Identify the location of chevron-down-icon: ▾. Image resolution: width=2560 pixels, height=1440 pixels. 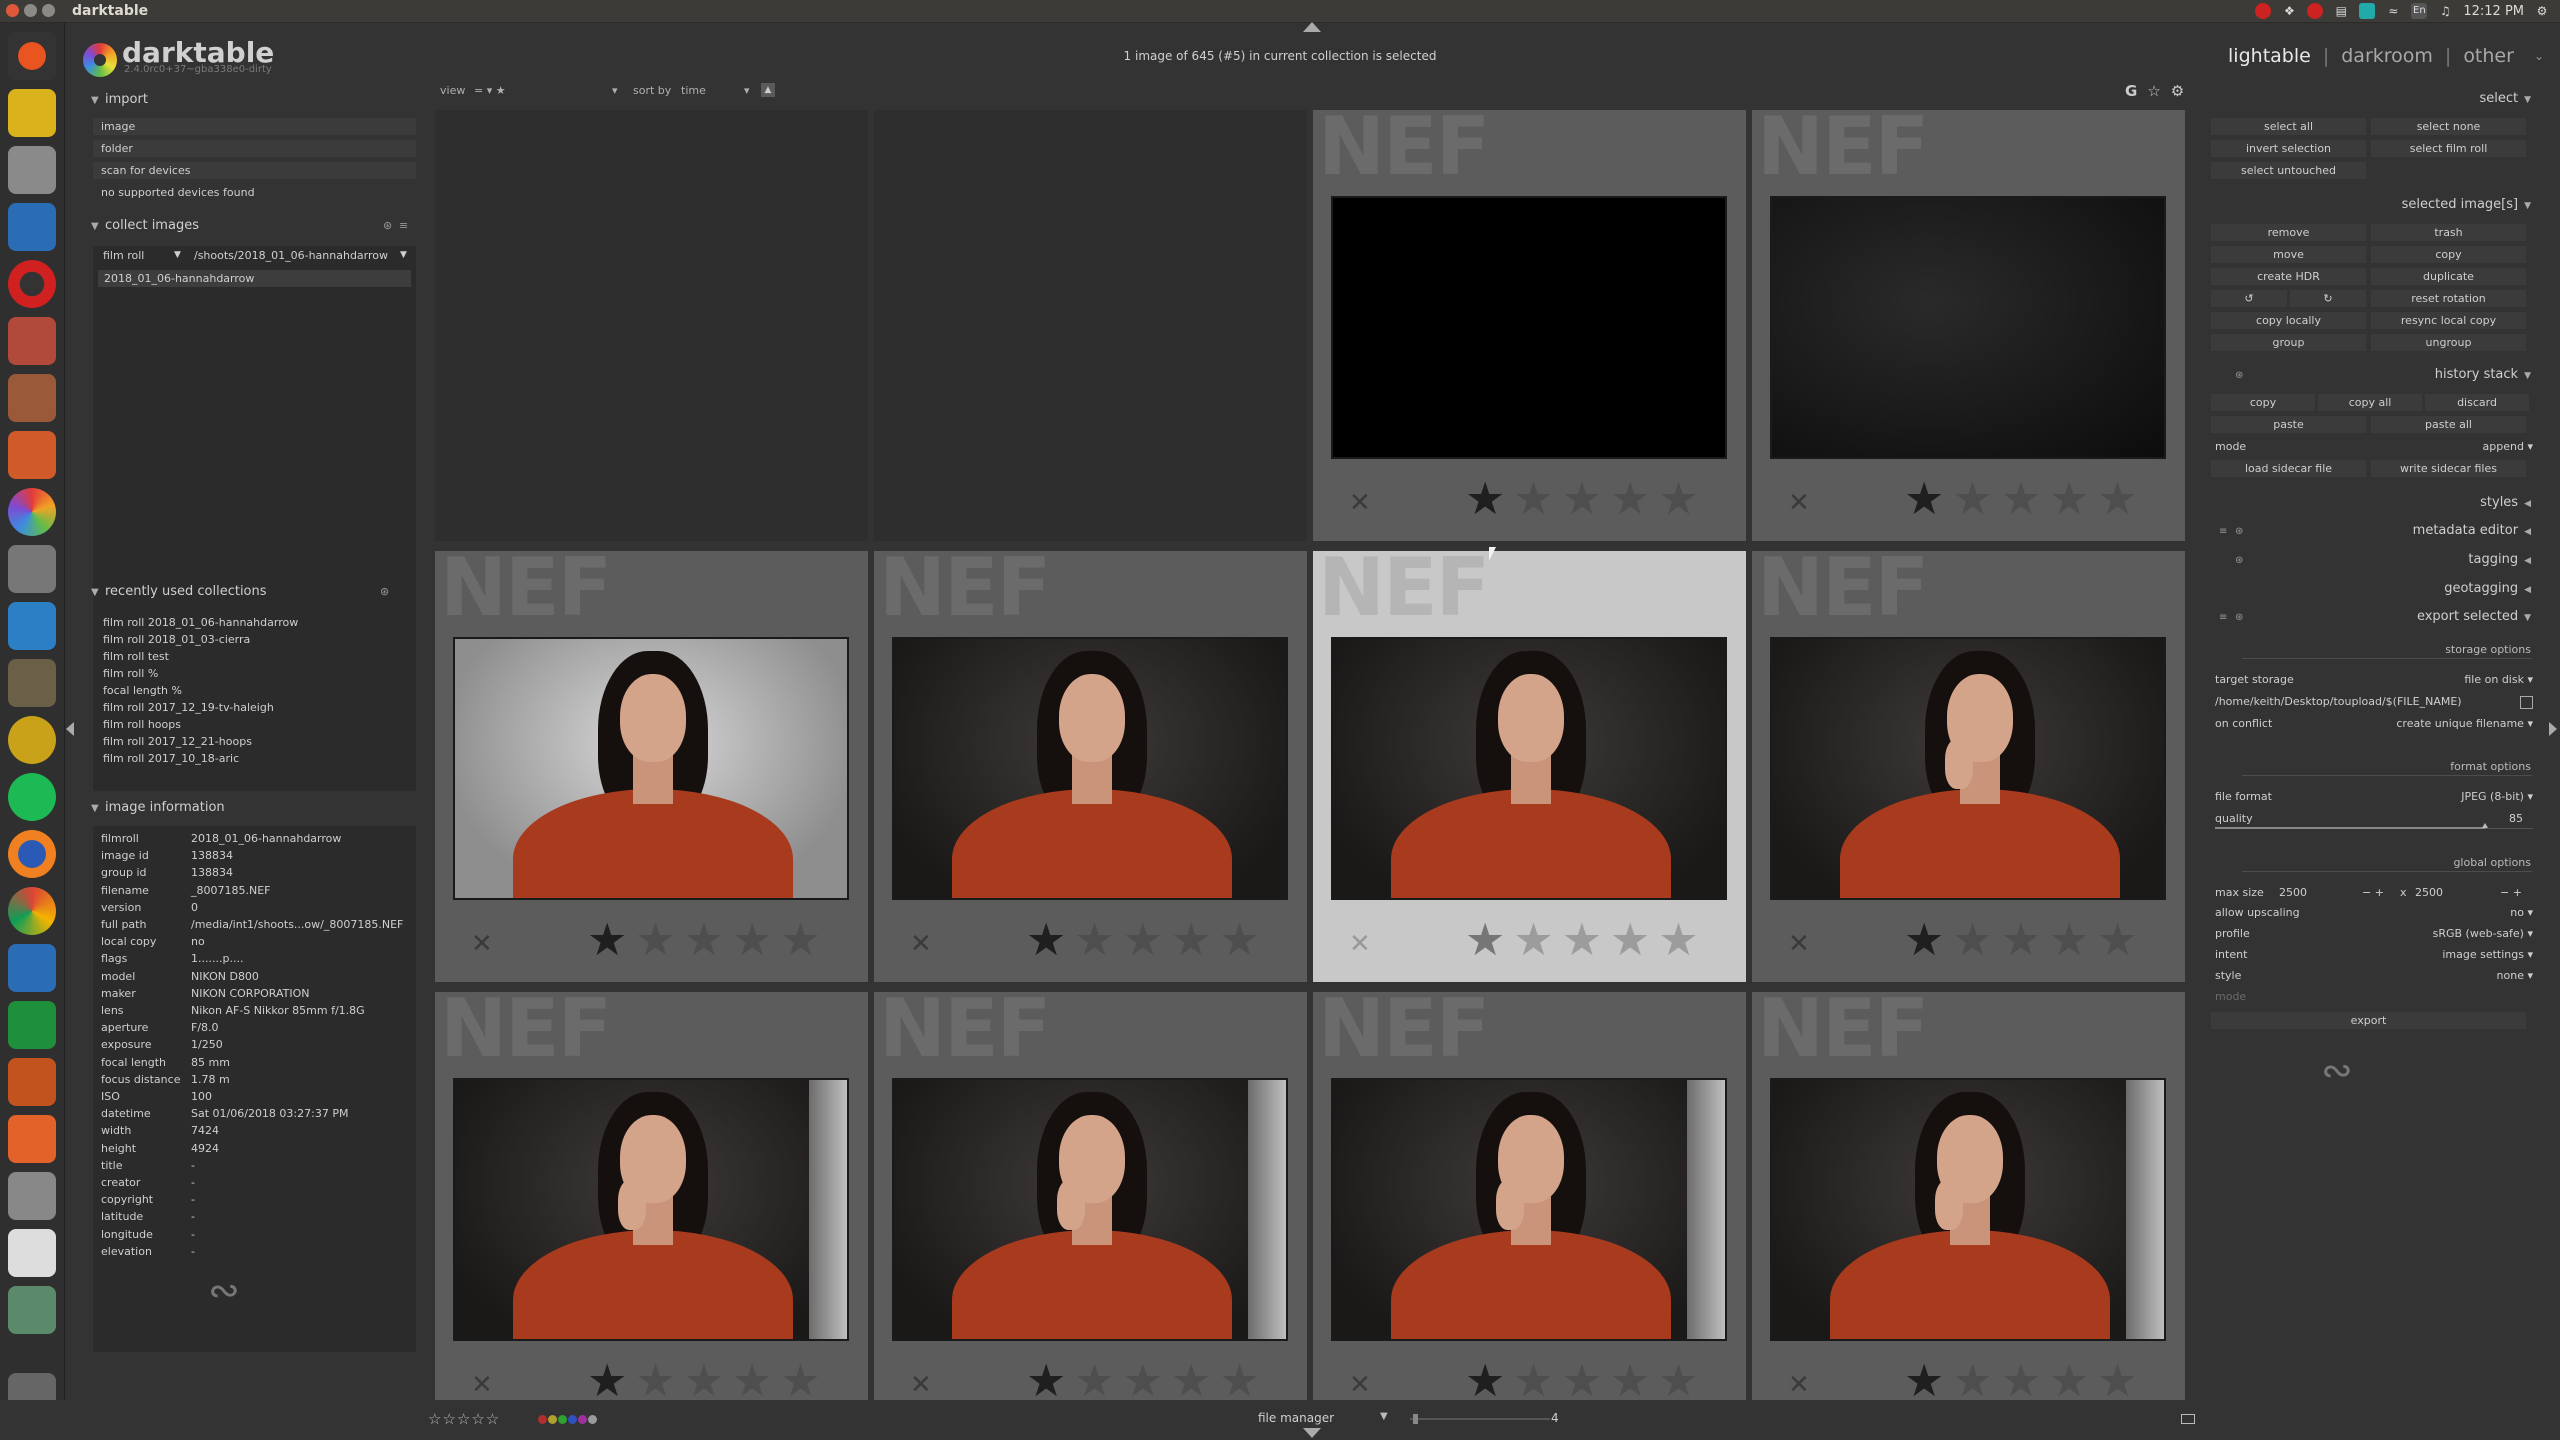
(615, 90).